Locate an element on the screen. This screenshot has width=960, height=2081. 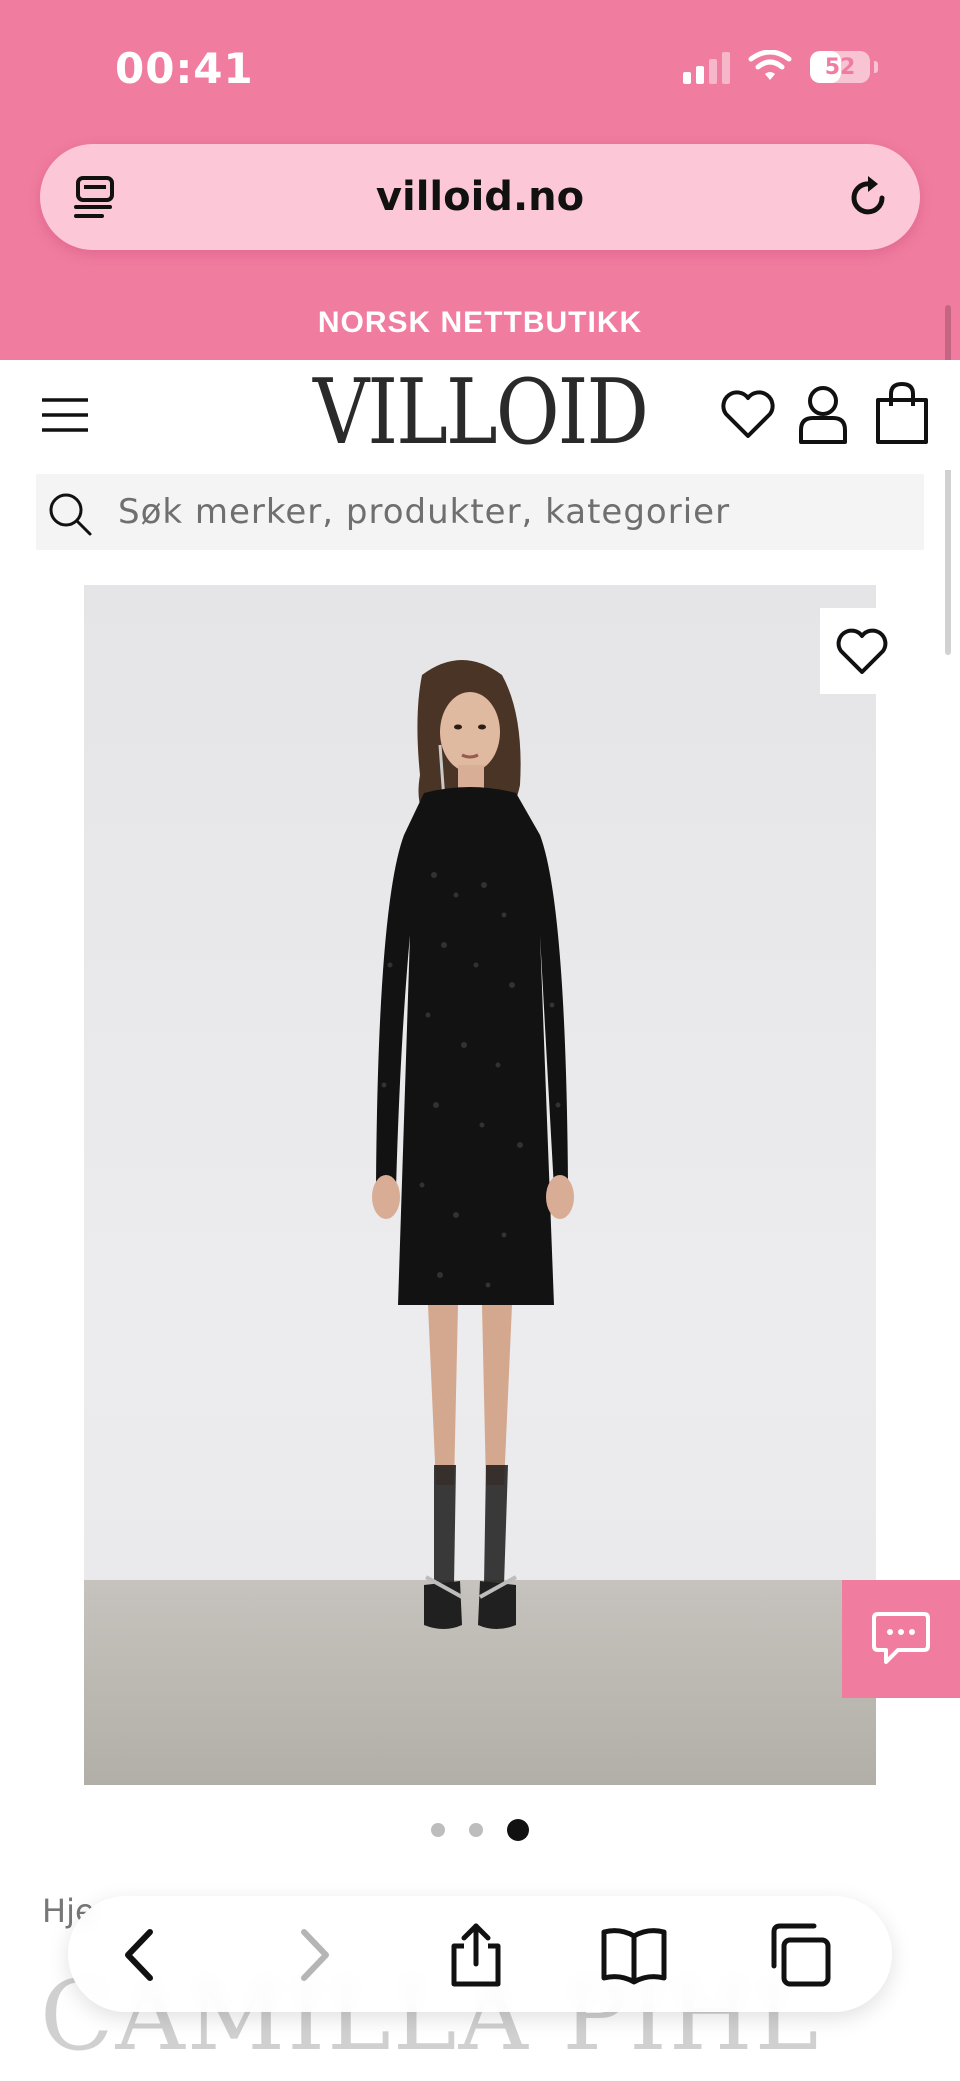
favorite-button is located at coordinates (862, 651).